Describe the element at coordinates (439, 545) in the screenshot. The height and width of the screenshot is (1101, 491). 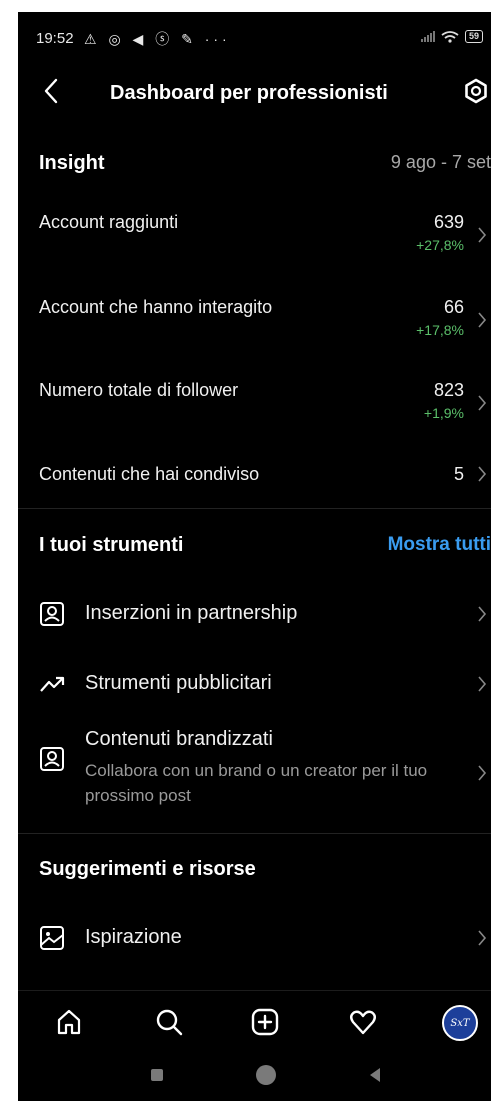
I see `show-all-link: Mostra tutti` at that location.